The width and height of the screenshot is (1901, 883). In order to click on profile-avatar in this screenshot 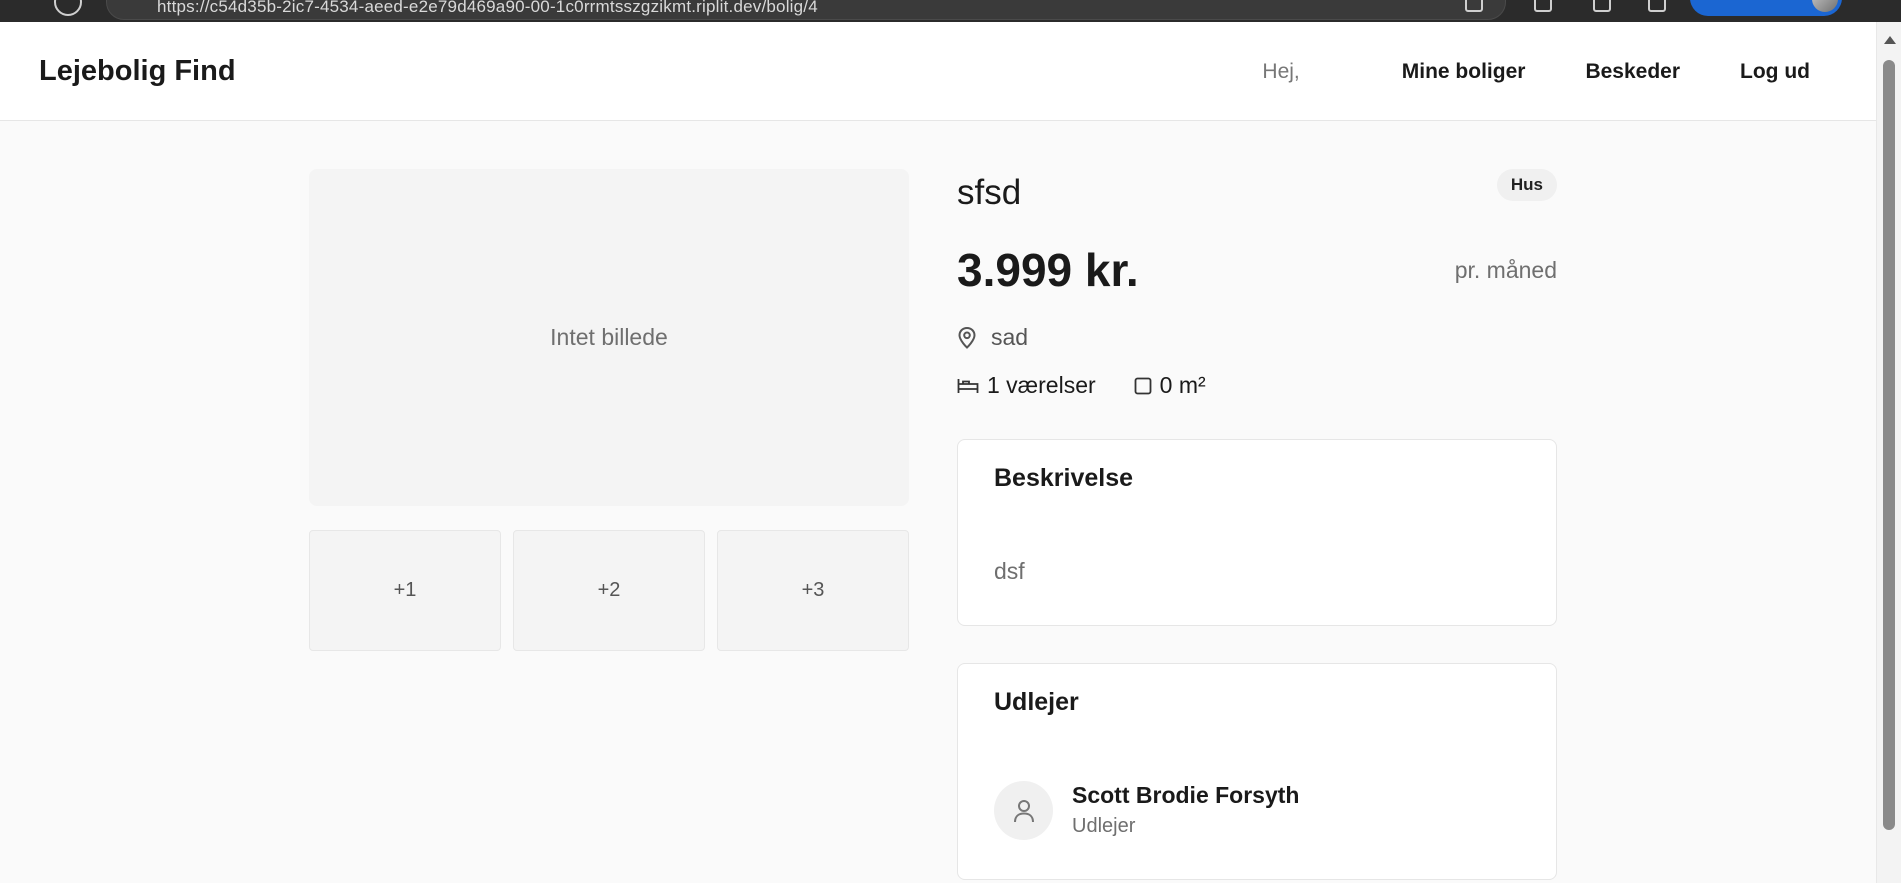, I will do `click(1825, 6)`.